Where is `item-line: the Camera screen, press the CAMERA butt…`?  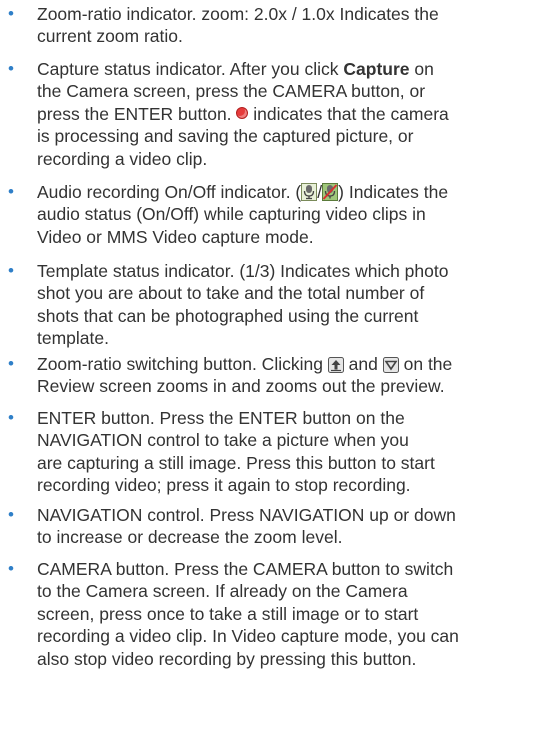 item-line: the Camera screen, press the CAMERA butt… is located at coordinates (231, 91).